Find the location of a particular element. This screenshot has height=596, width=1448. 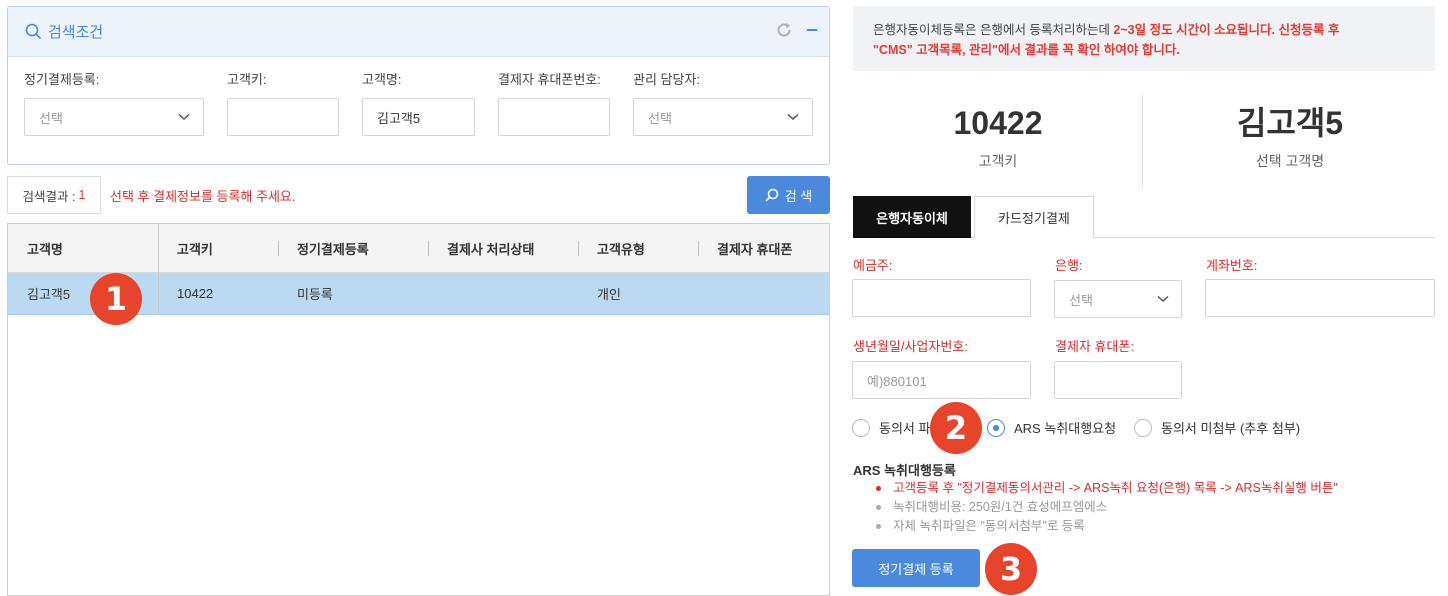

field-customer-name: 고객명: 김고객5 is located at coordinates (418, 102).